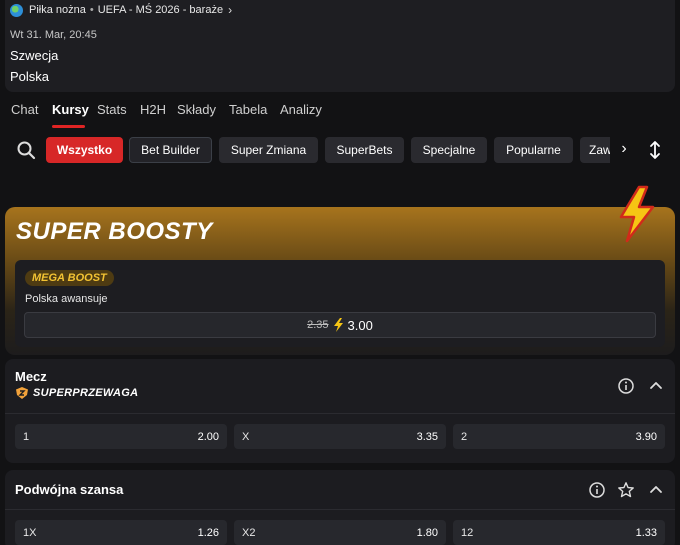 This screenshot has width=680, height=545. What do you see at coordinates (196, 109) in the screenshot?
I see `tab-sklady: Składy` at bounding box center [196, 109].